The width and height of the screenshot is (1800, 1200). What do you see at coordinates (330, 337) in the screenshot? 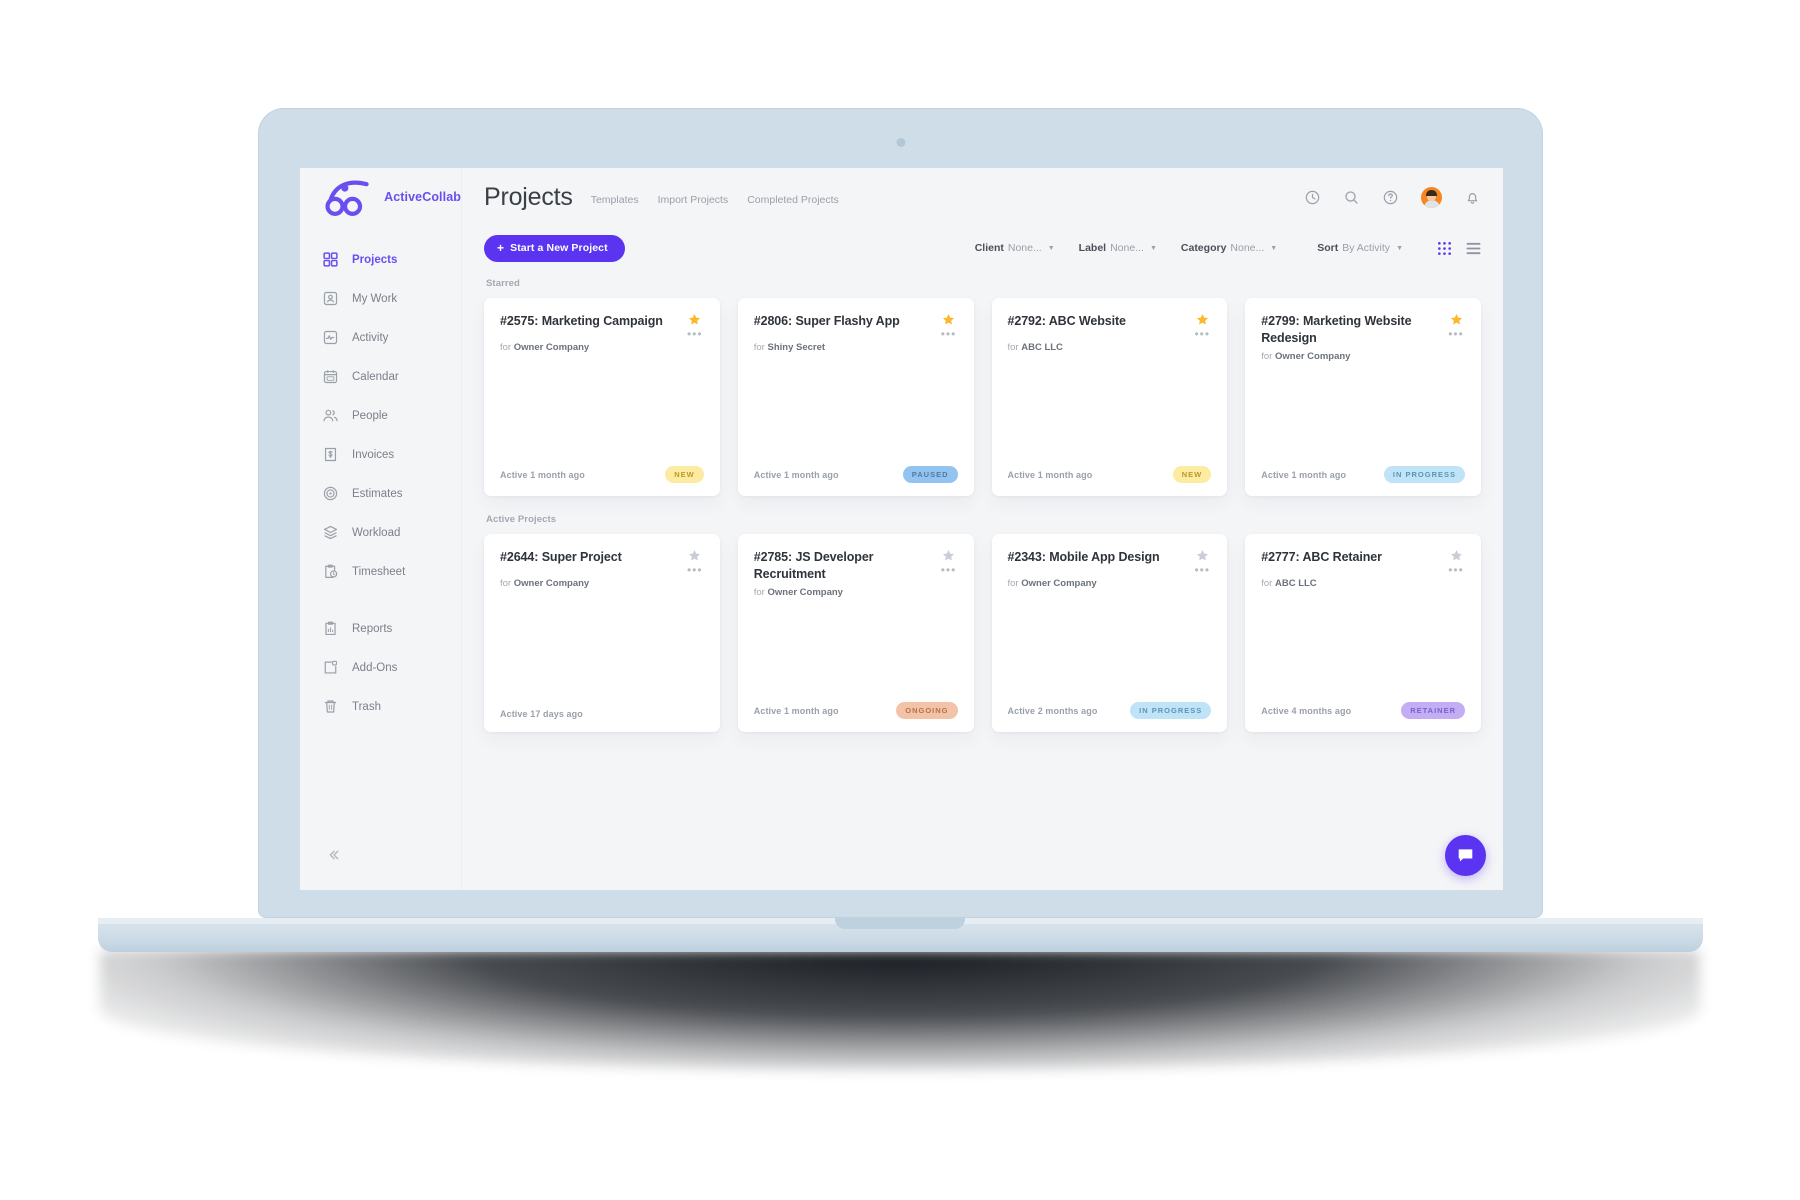
I see `pulse-icon` at bounding box center [330, 337].